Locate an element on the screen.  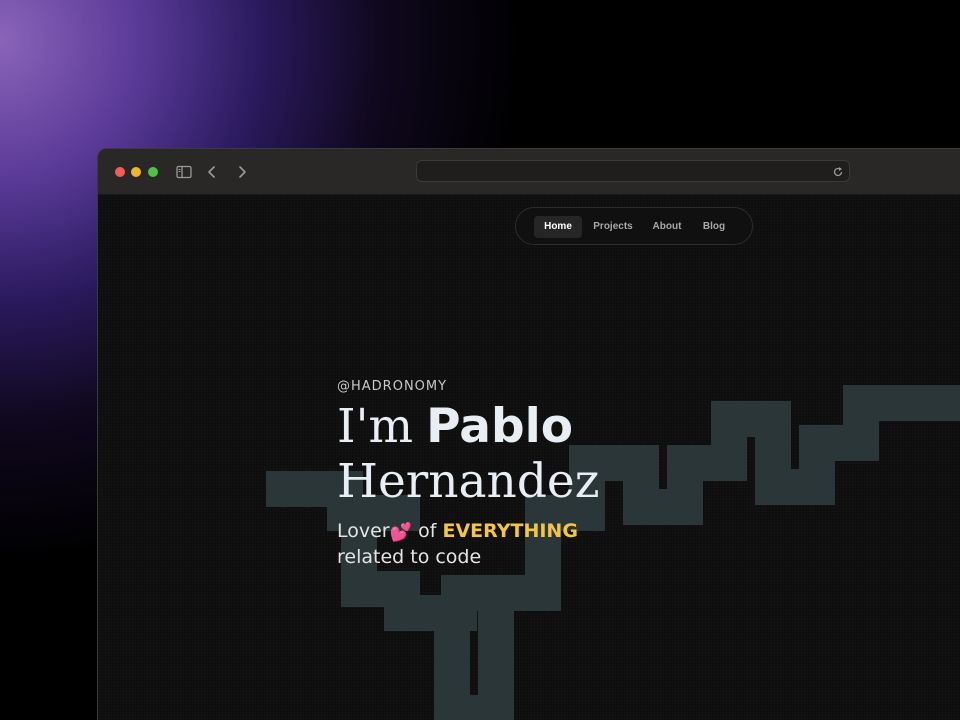
tagline-highlight: EVERYTHING is located at coordinates (510, 531).